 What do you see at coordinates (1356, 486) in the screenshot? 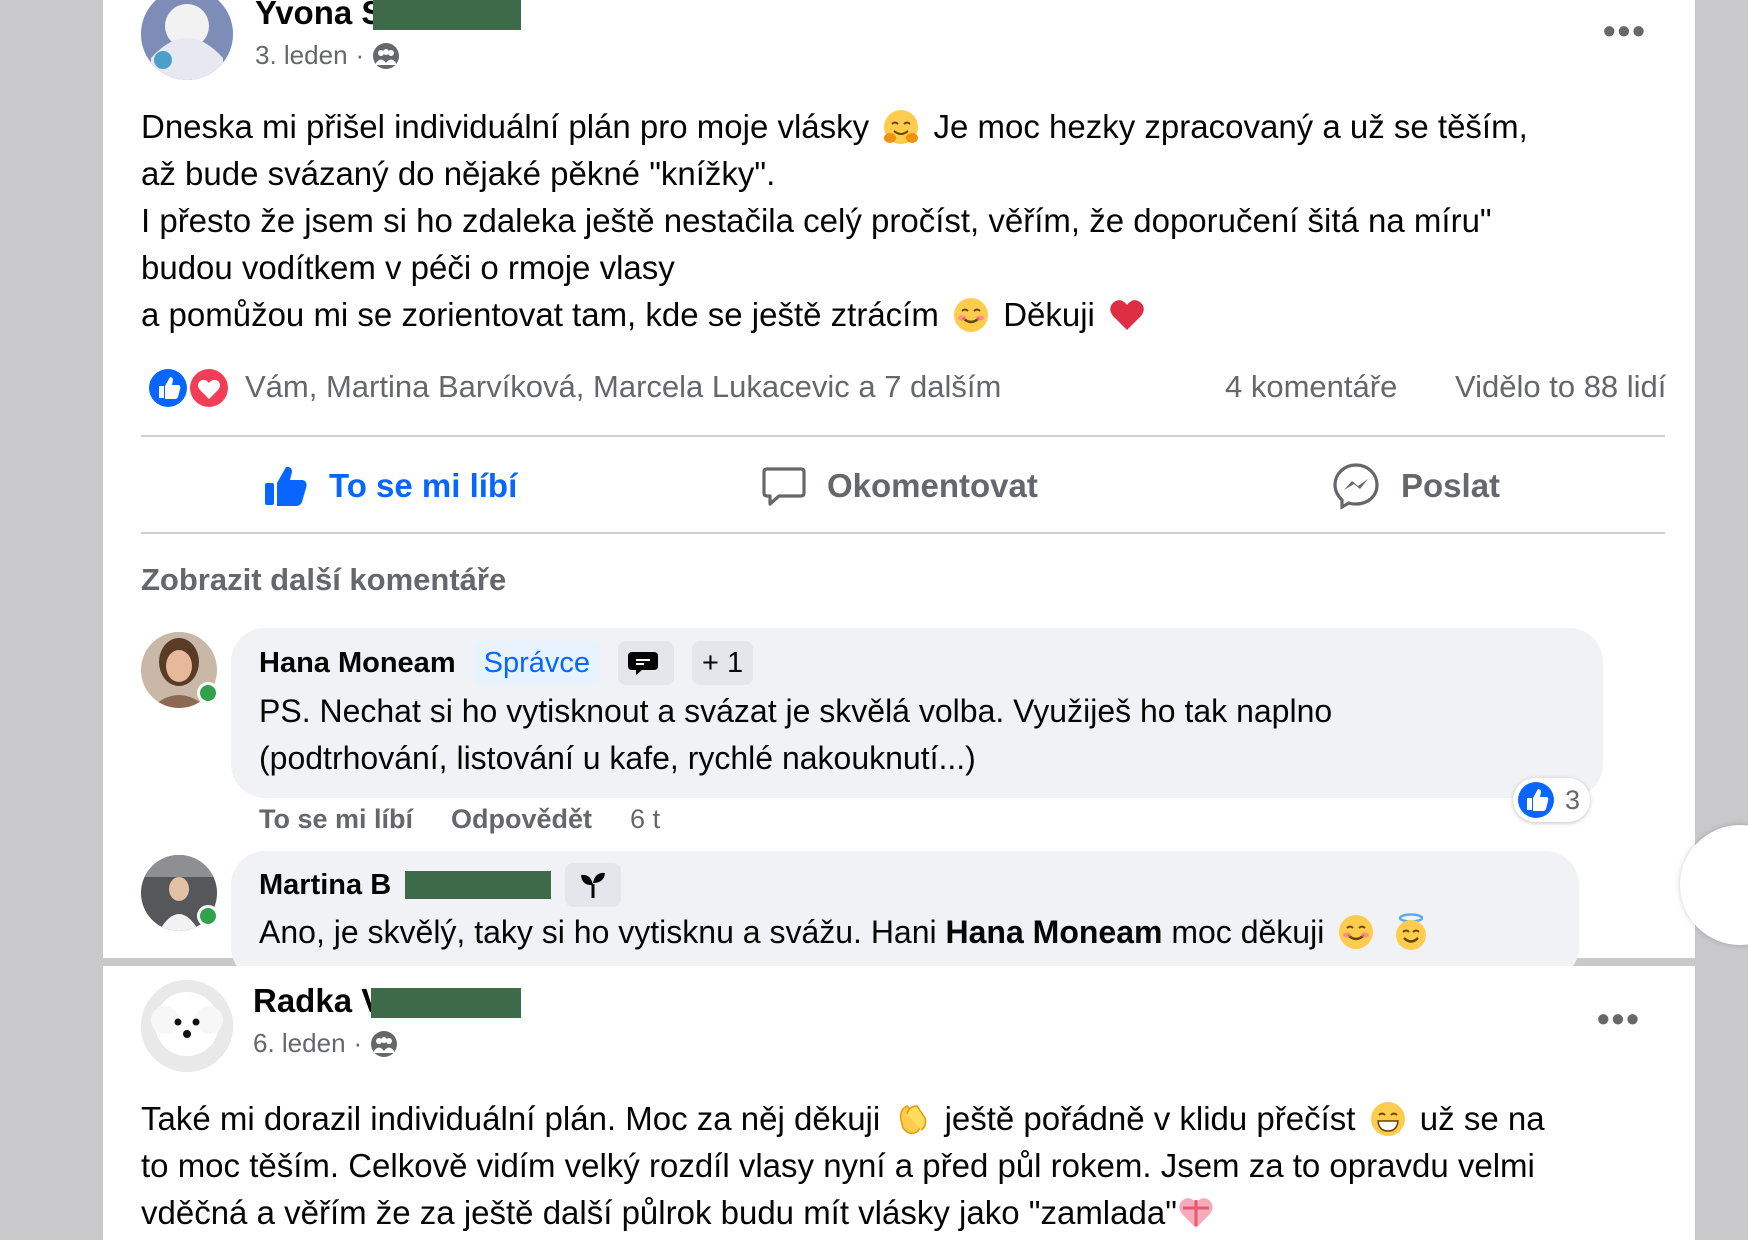
I see `messenger-icon` at bounding box center [1356, 486].